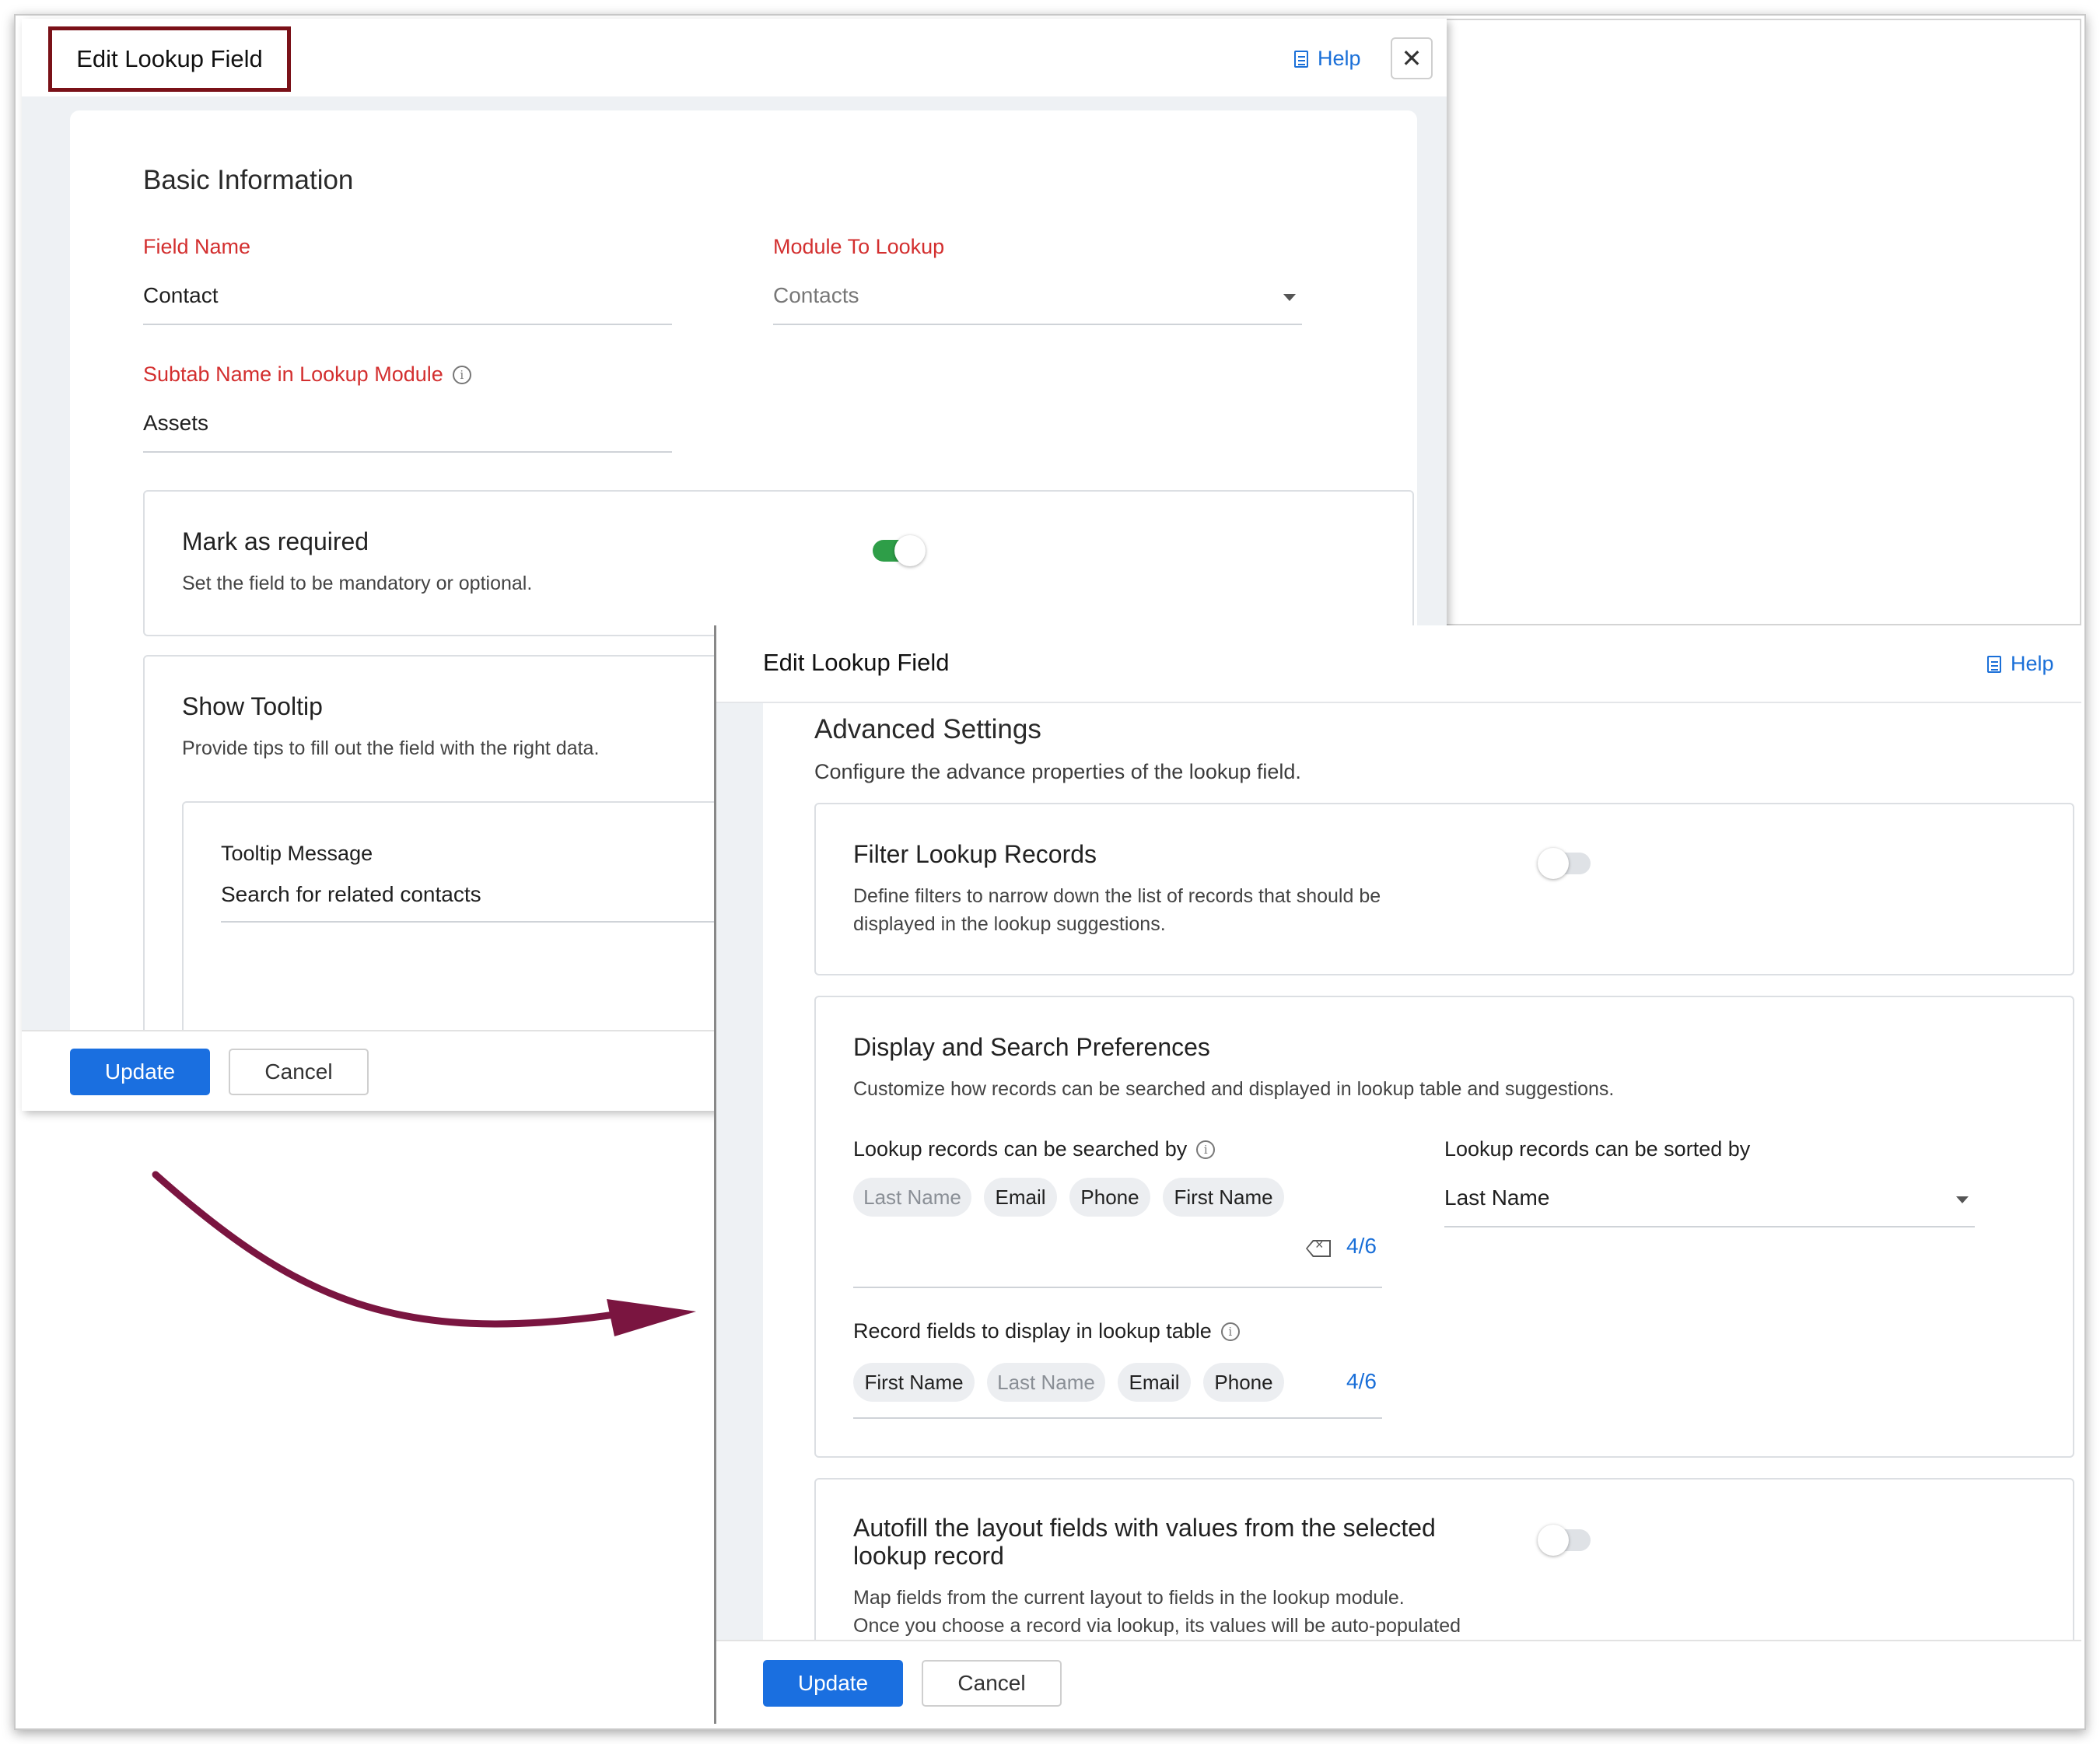  Describe the element at coordinates (248, 180) in the screenshot. I see `section-title: Basic Information` at that location.